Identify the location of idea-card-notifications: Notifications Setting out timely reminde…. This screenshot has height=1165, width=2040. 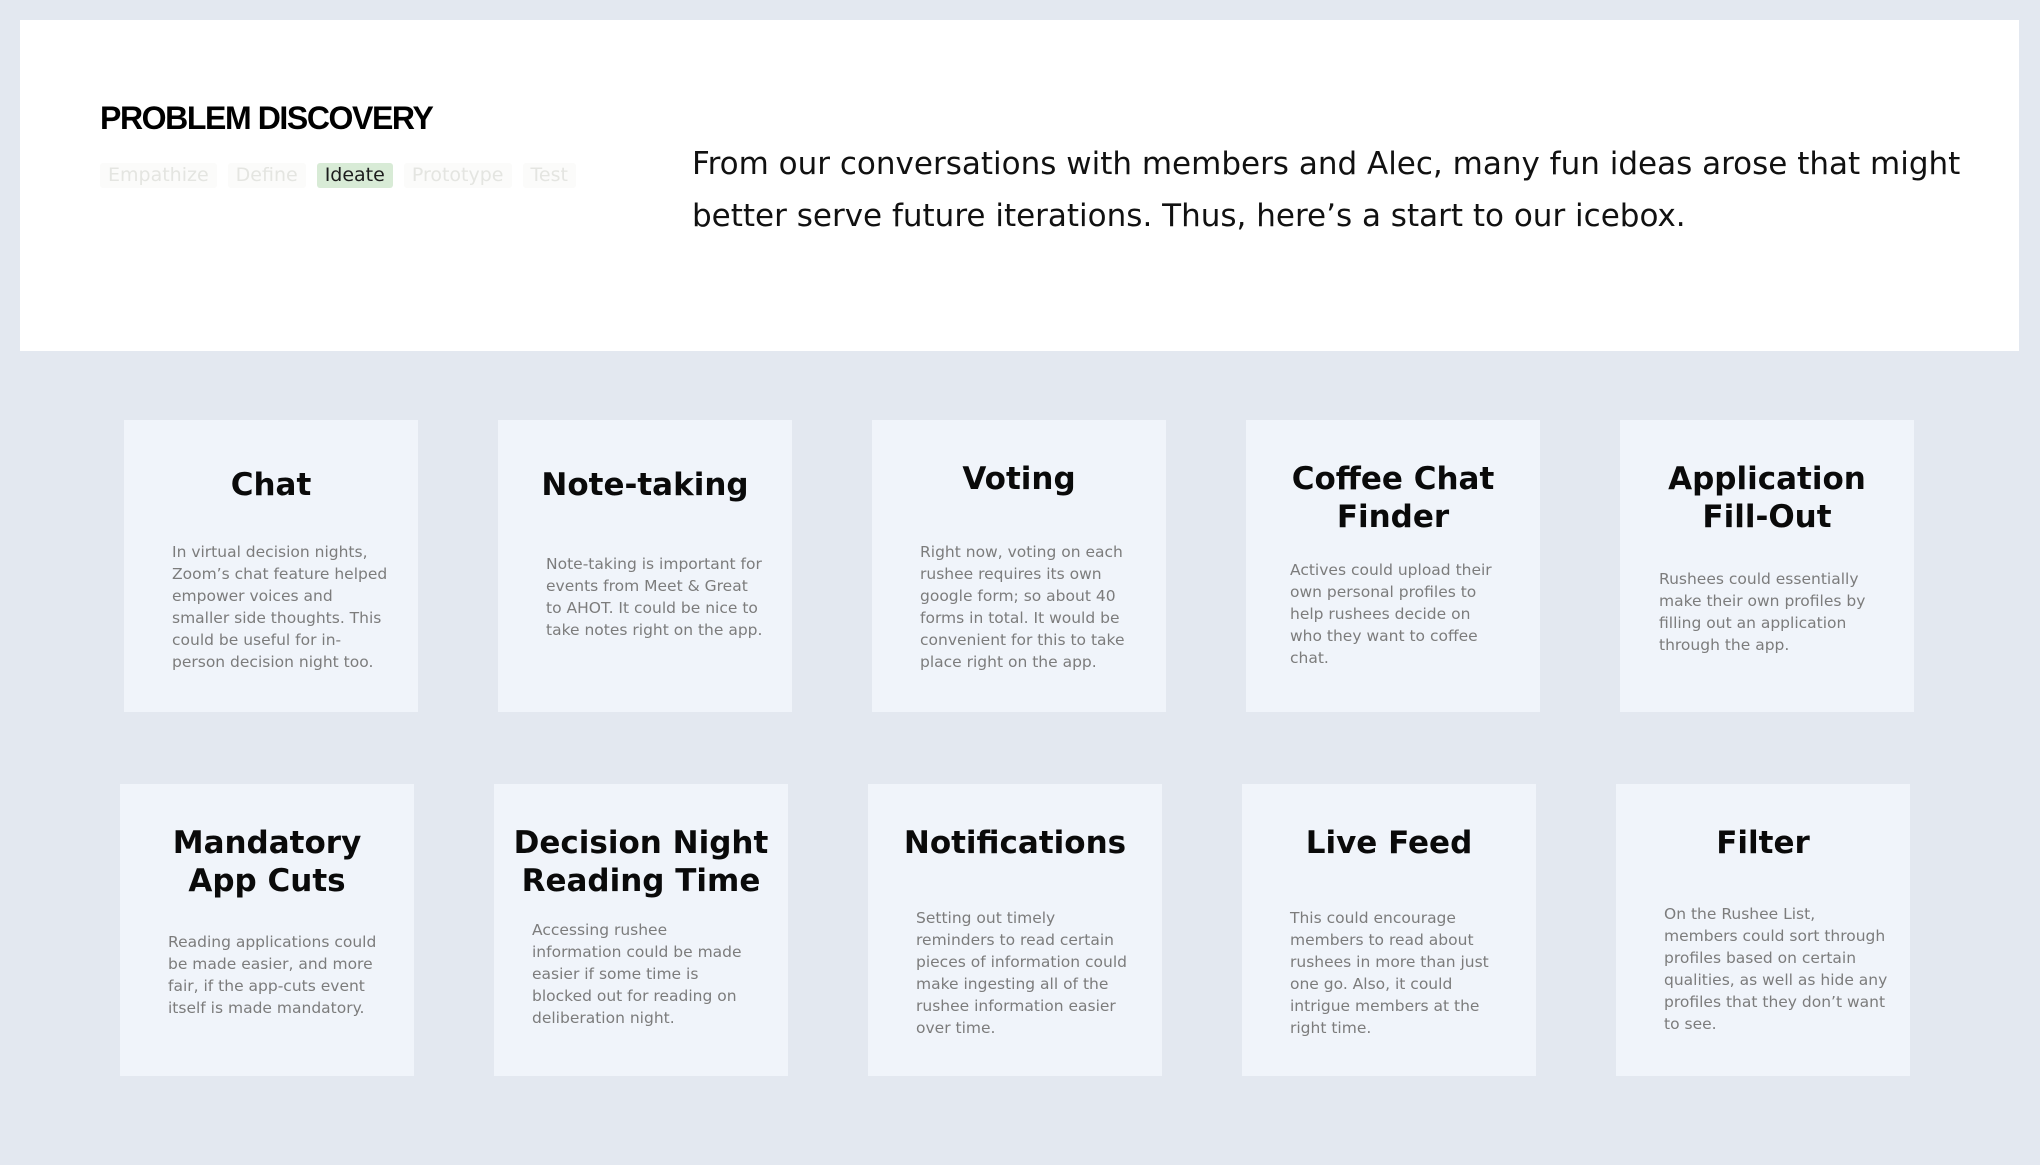
(1015, 930).